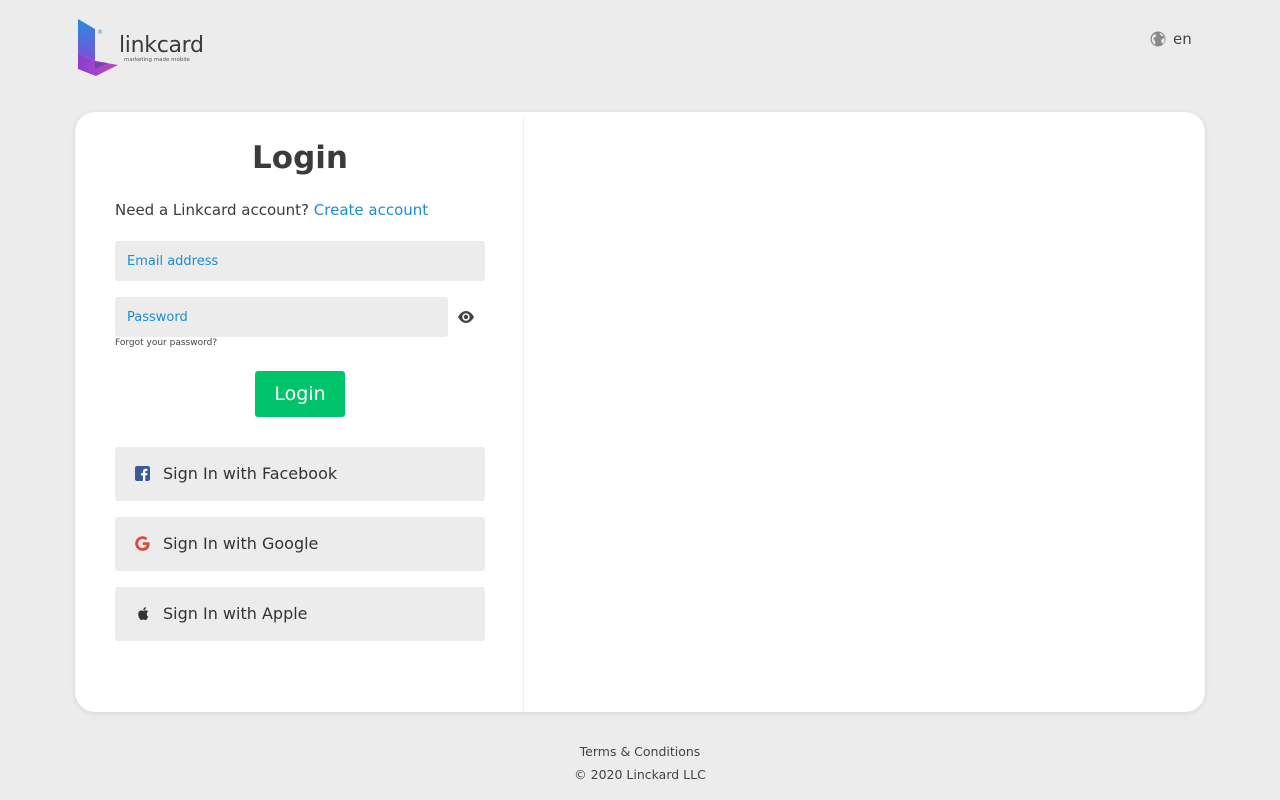 The width and height of the screenshot is (1280, 800). What do you see at coordinates (166, 343) in the screenshot?
I see `forgot-password-link: Forgot your password?` at bounding box center [166, 343].